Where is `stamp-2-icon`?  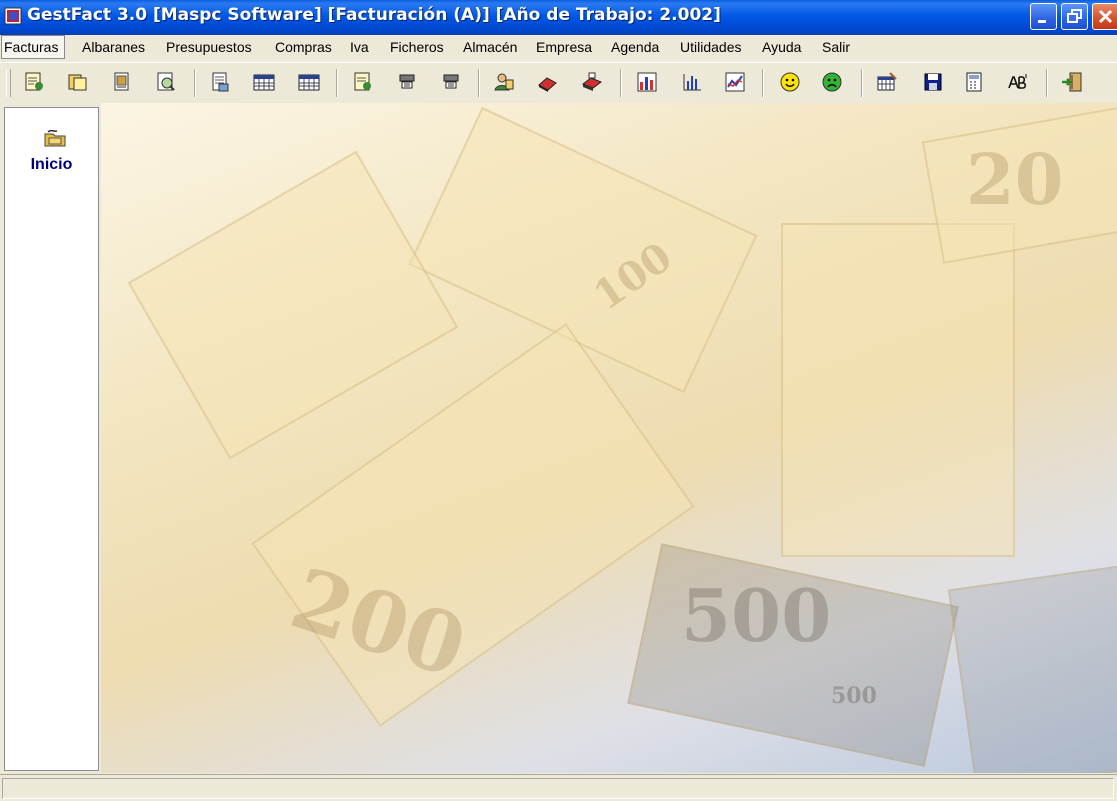 stamp-2-icon is located at coordinates (451, 81).